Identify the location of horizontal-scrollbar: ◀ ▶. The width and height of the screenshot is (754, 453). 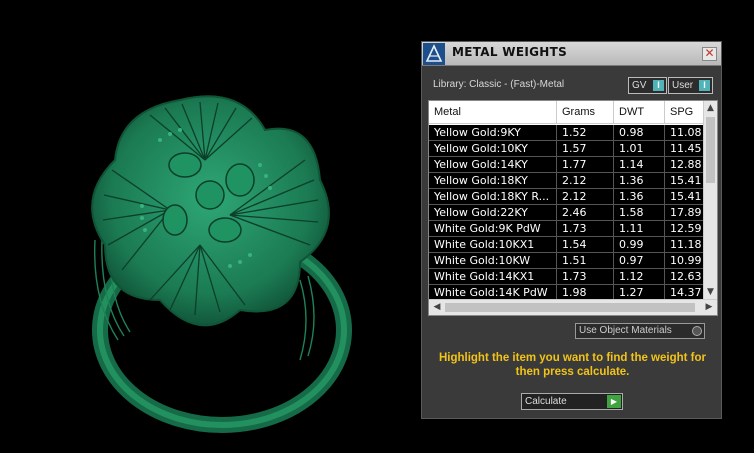
(573, 307).